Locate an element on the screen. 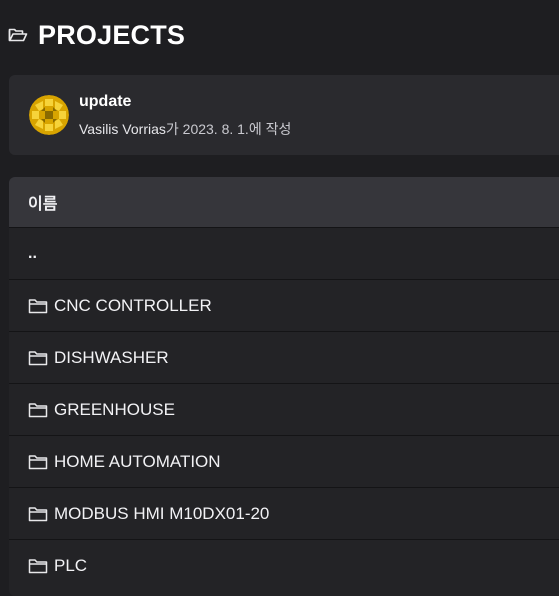 This screenshot has width=559, height=596. folder-name: PLC is located at coordinates (70, 566).